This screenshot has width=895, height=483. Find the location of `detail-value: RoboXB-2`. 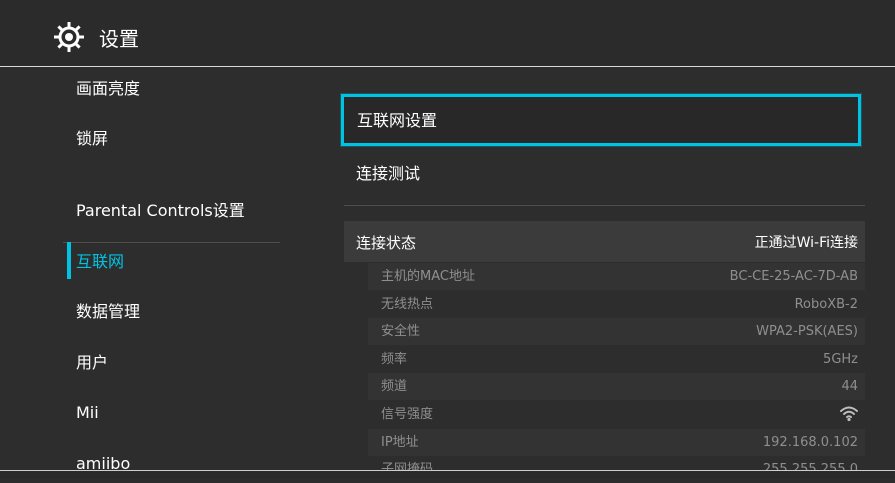

detail-value: RoboXB-2 is located at coordinates (826, 304).